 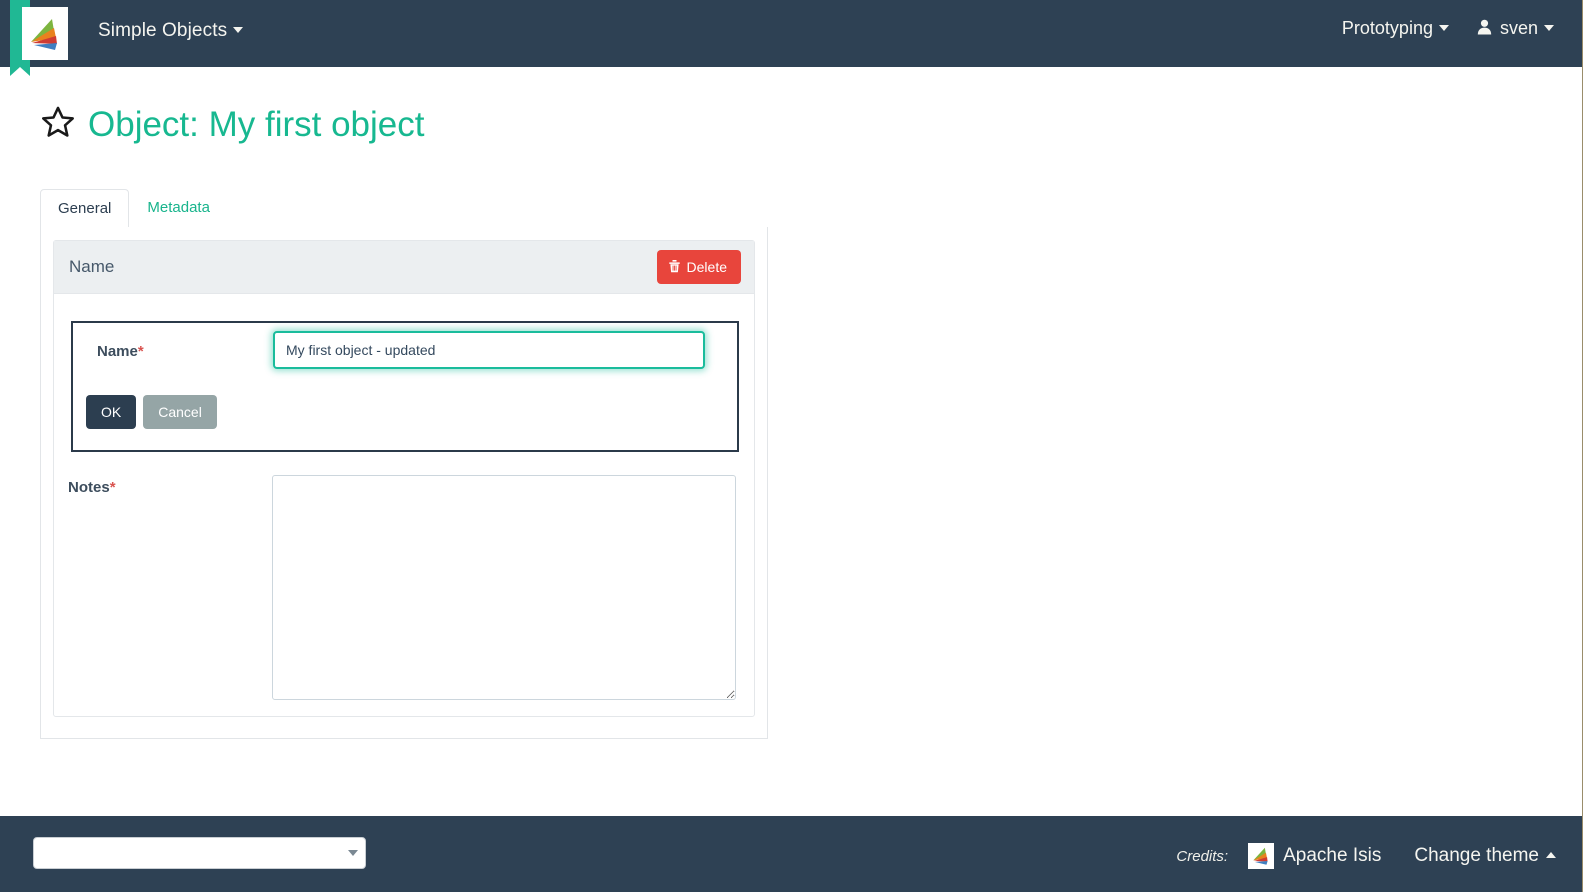 I want to click on notes-label-text: Notes, so click(x=89, y=487).